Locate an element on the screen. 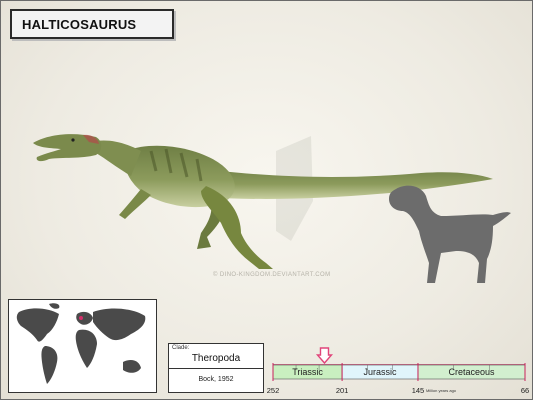  clade-box: Clade: Theropoda Bock, 1952 is located at coordinates (216, 368).